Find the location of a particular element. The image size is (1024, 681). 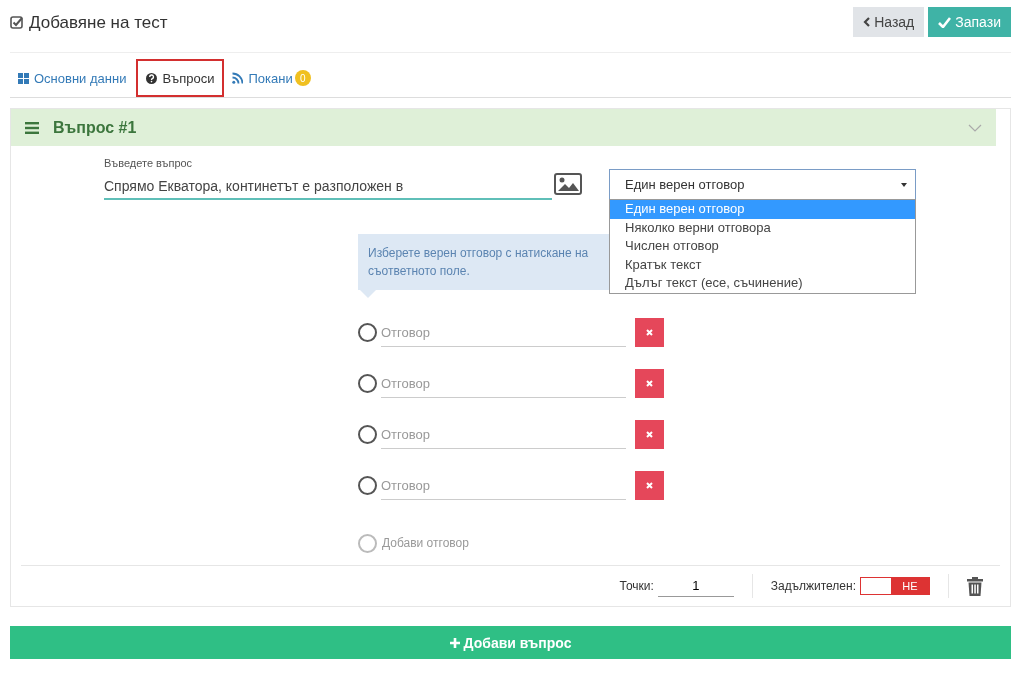

menu-icon is located at coordinates (32, 127).